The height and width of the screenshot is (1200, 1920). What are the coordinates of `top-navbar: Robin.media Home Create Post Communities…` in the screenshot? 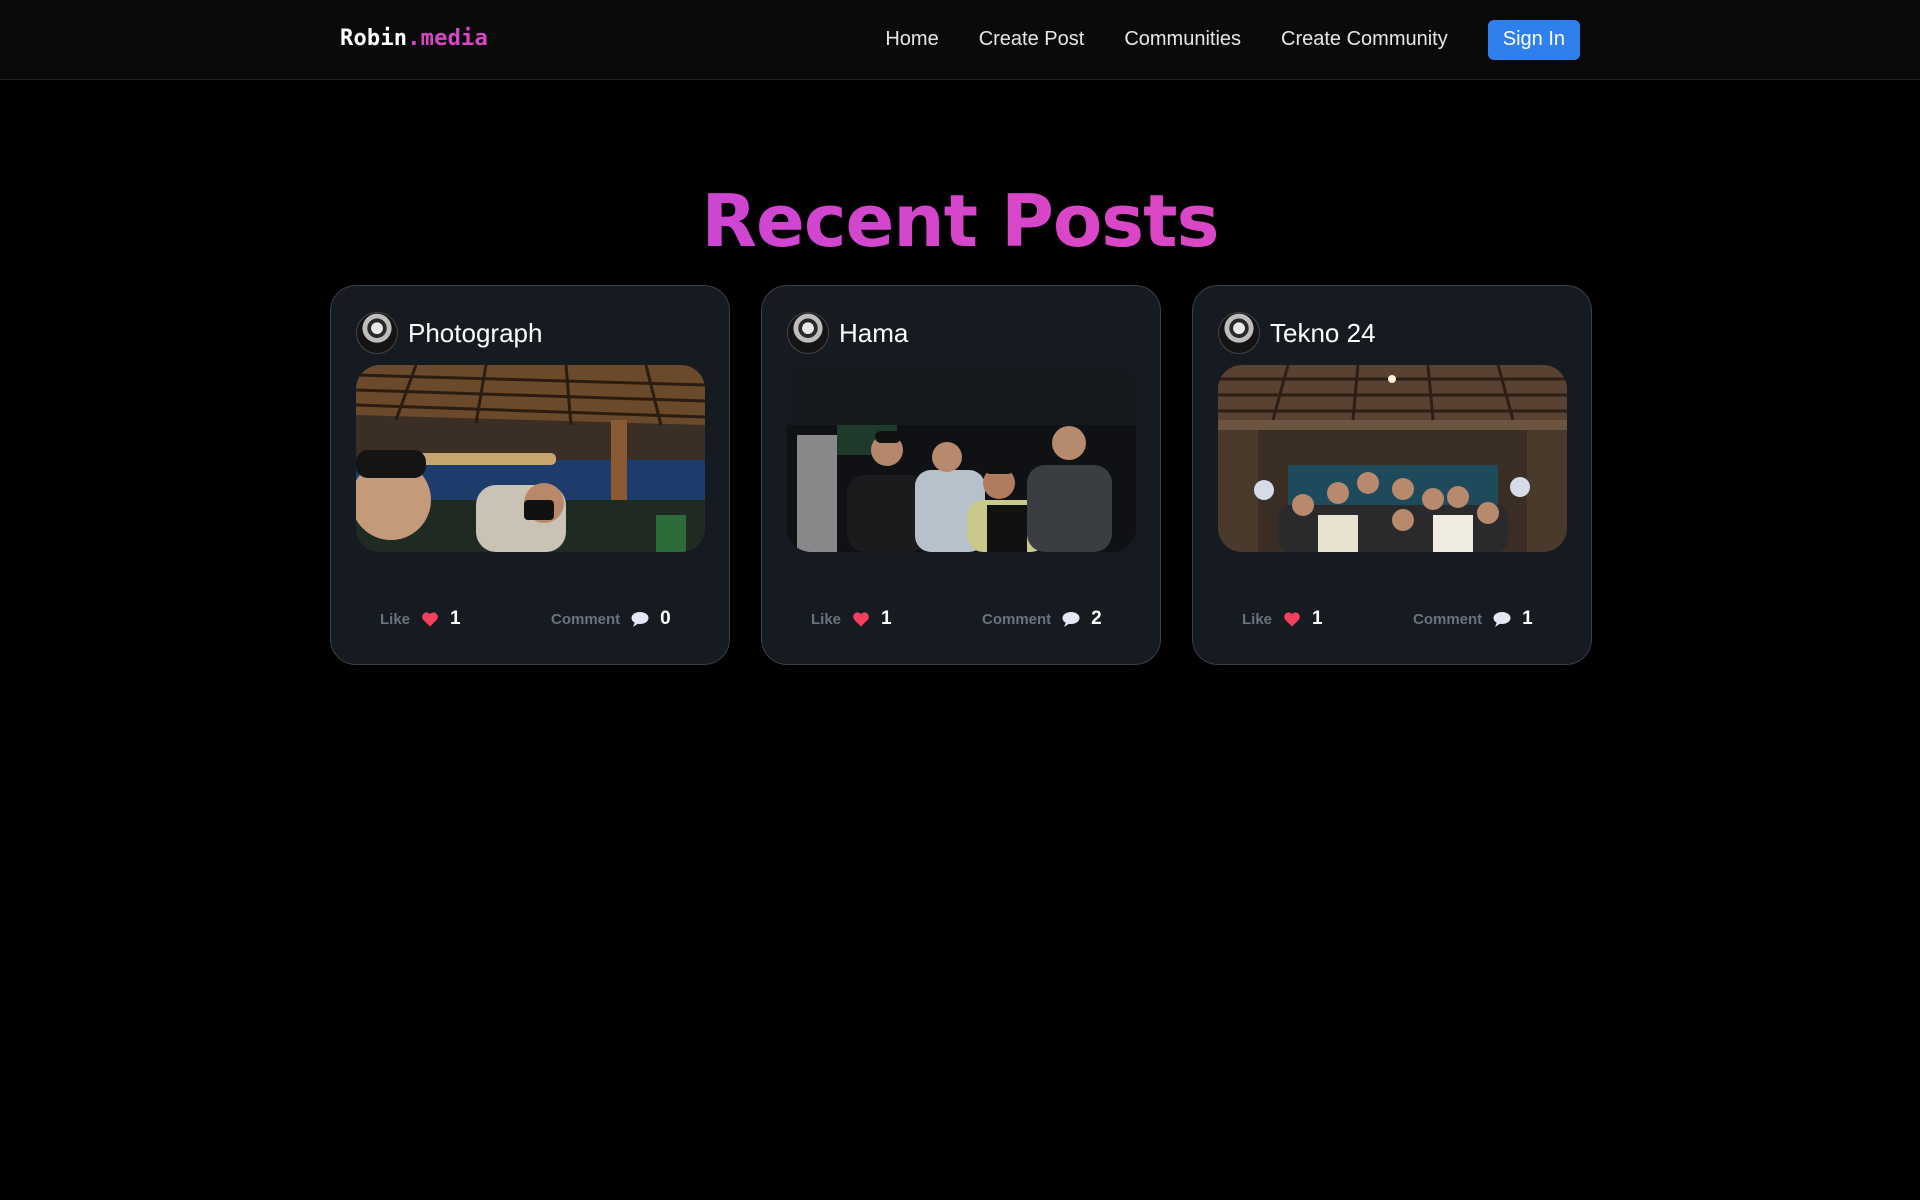 It's located at (960, 40).